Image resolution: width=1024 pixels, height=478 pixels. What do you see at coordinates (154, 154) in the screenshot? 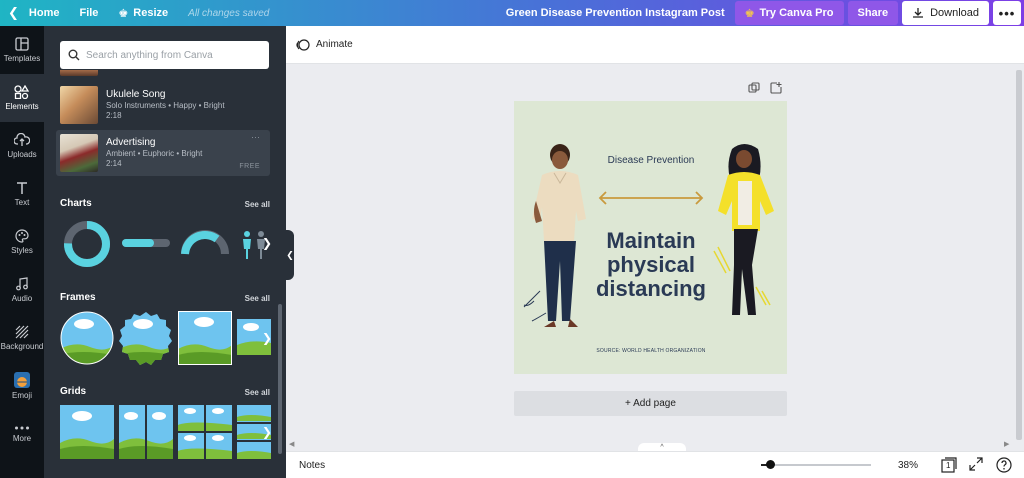
I see `audio-meta: Ambient • Euphoric • Bright` at bounding box center [154, 154].